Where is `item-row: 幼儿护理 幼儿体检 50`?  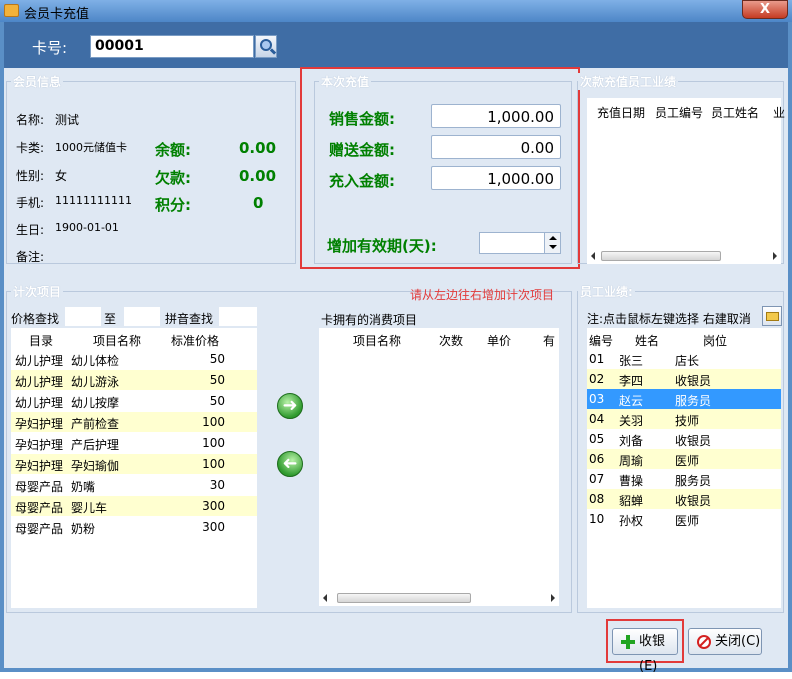
item-row: 幼儿护理 幼儿体检 50 is located at coordinates (134, 359).